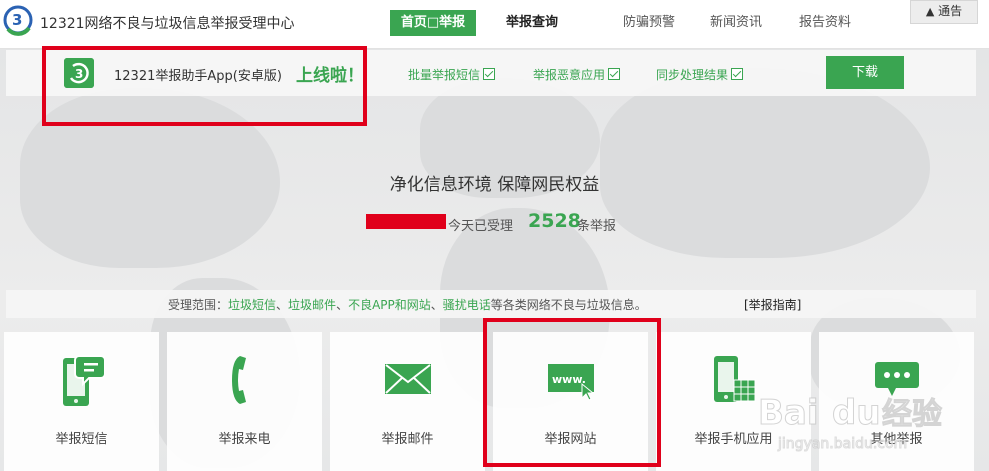 The image size is (989, 471). I want to click on scope-item-app-web: 不良APP和网站, so click(389, 305).